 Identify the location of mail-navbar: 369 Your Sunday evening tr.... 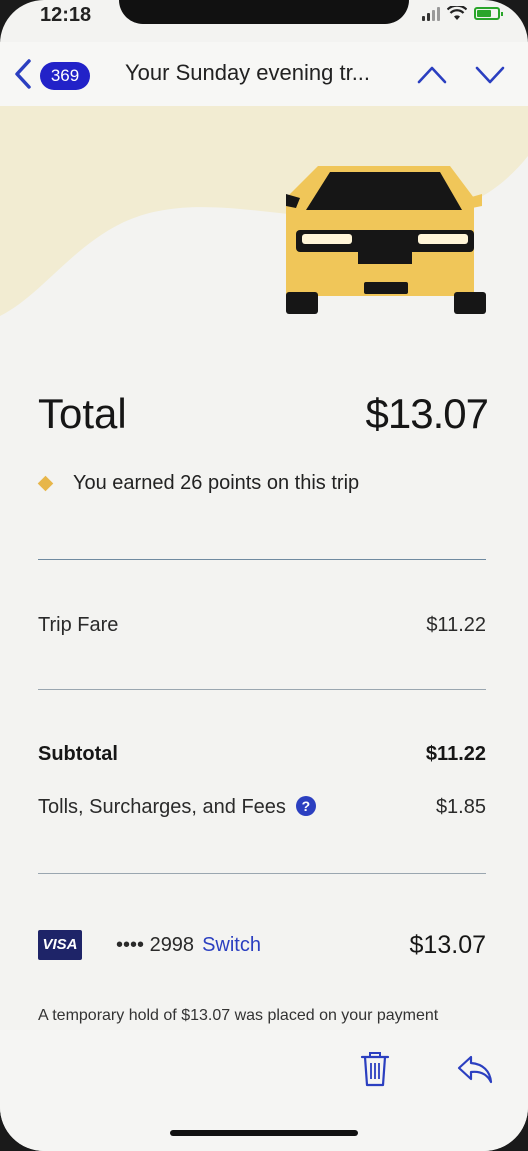
(264, 74).